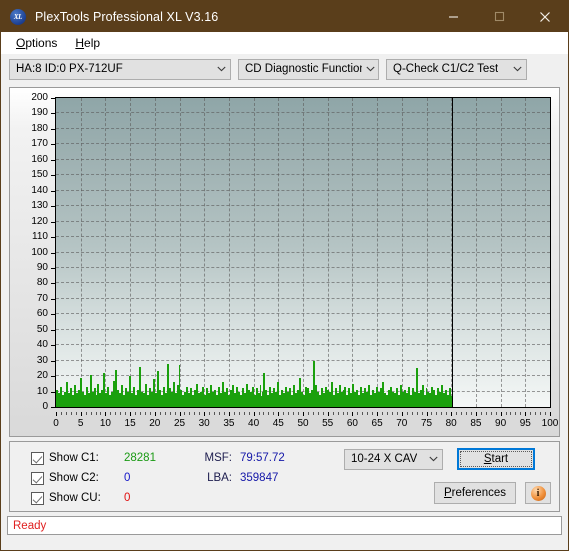 Image resolution: width=569 pixels, height=551 pixels. I want to click on y-axis-tick-label: 50, so click(42, 329).